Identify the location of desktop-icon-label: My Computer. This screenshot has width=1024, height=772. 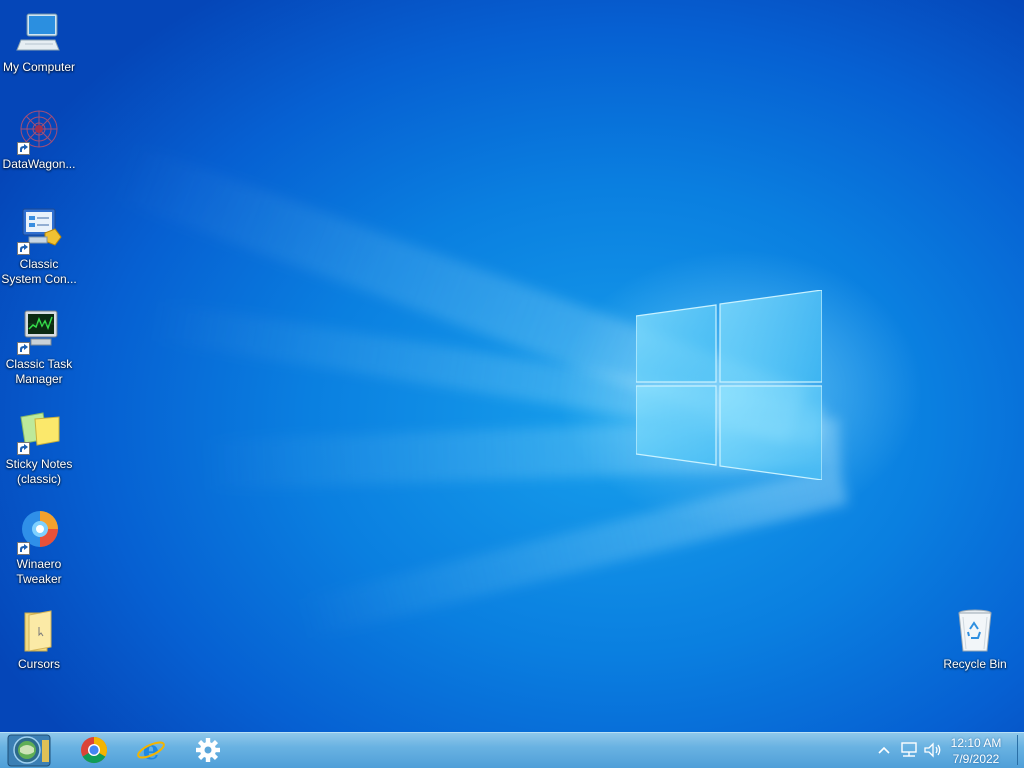
(39, 67).